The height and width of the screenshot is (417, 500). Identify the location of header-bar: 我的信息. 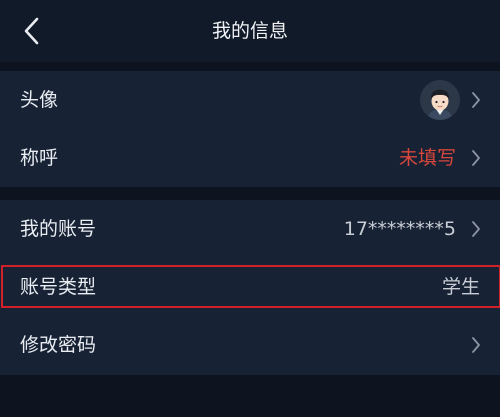
(250, 31).